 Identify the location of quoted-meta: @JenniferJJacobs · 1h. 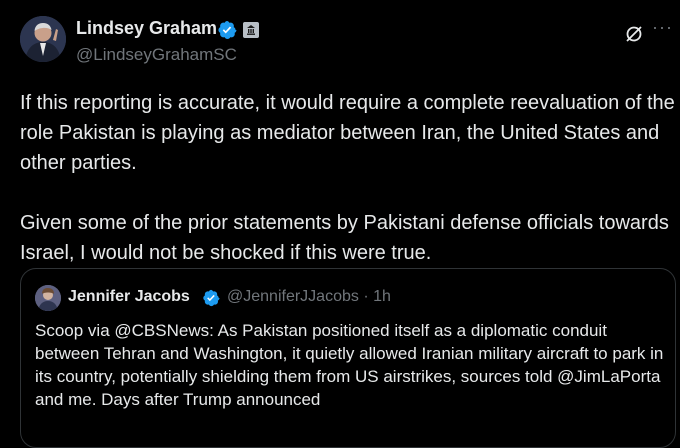
(309, 297).